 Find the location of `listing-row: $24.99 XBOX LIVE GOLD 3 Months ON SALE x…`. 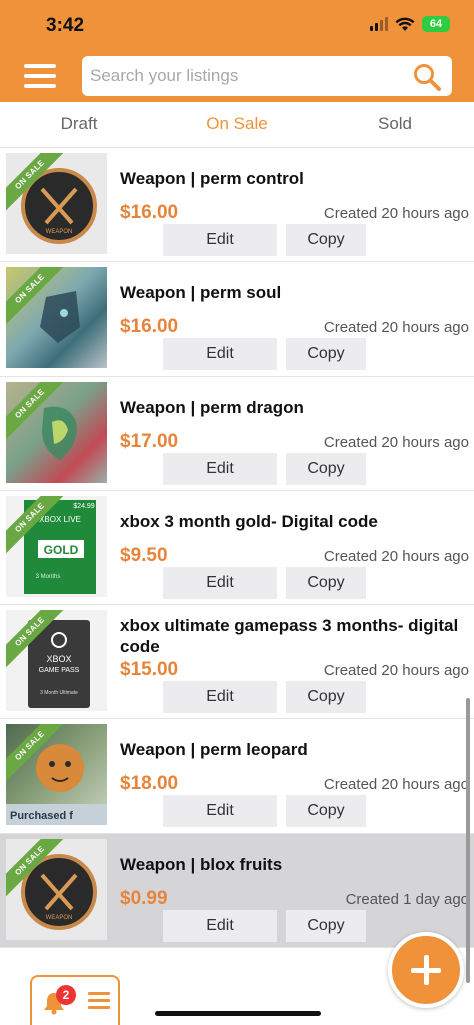

listing-row: $24.99 XBOX LIVE GOLD 3 Months ON SALE x… is located at coordinates (237, 548).